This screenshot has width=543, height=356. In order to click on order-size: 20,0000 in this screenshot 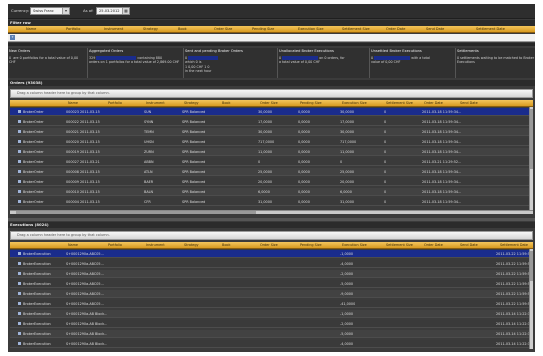, I will do `click(265, 182)`.